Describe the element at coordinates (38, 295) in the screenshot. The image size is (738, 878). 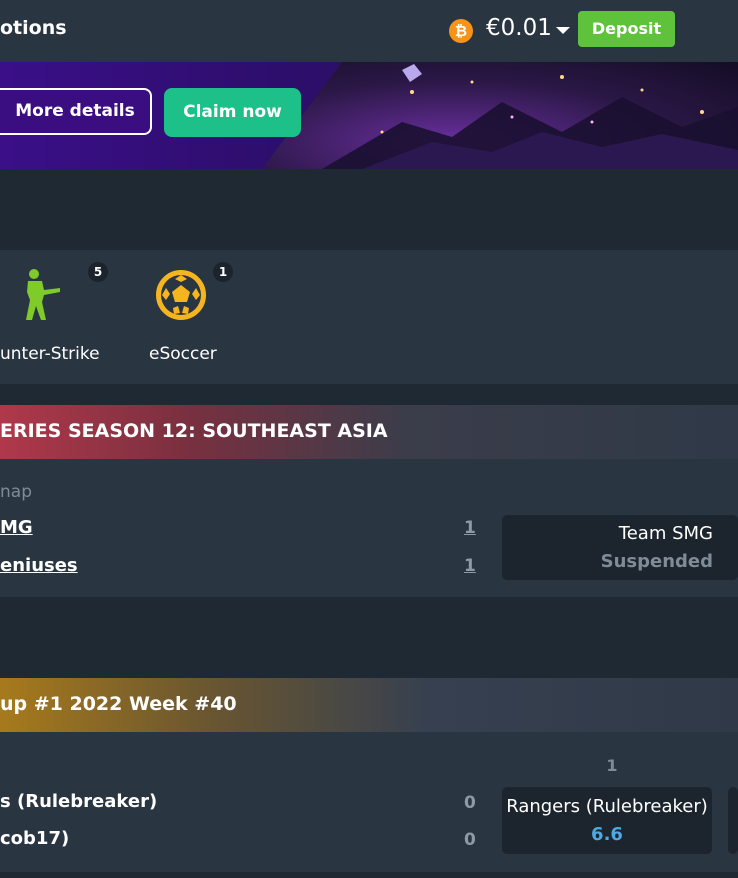
I see `counter-strike-soldier-icon` at that location.